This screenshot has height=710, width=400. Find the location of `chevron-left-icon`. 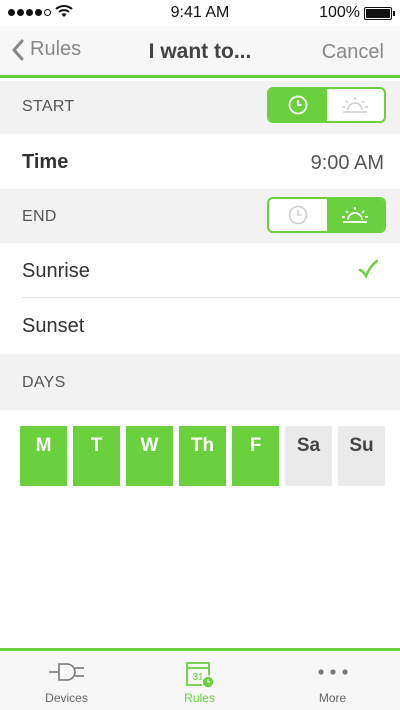

chevron-left-icon is located at coordinates (18, 49).